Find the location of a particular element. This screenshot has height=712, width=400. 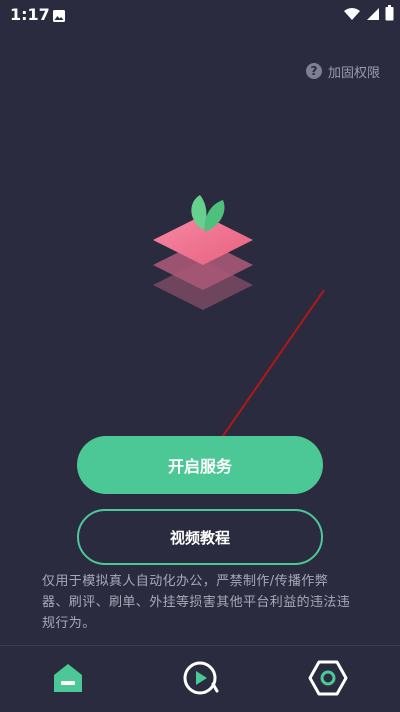

settings-hex-icon is located at coordinates (328, 680).